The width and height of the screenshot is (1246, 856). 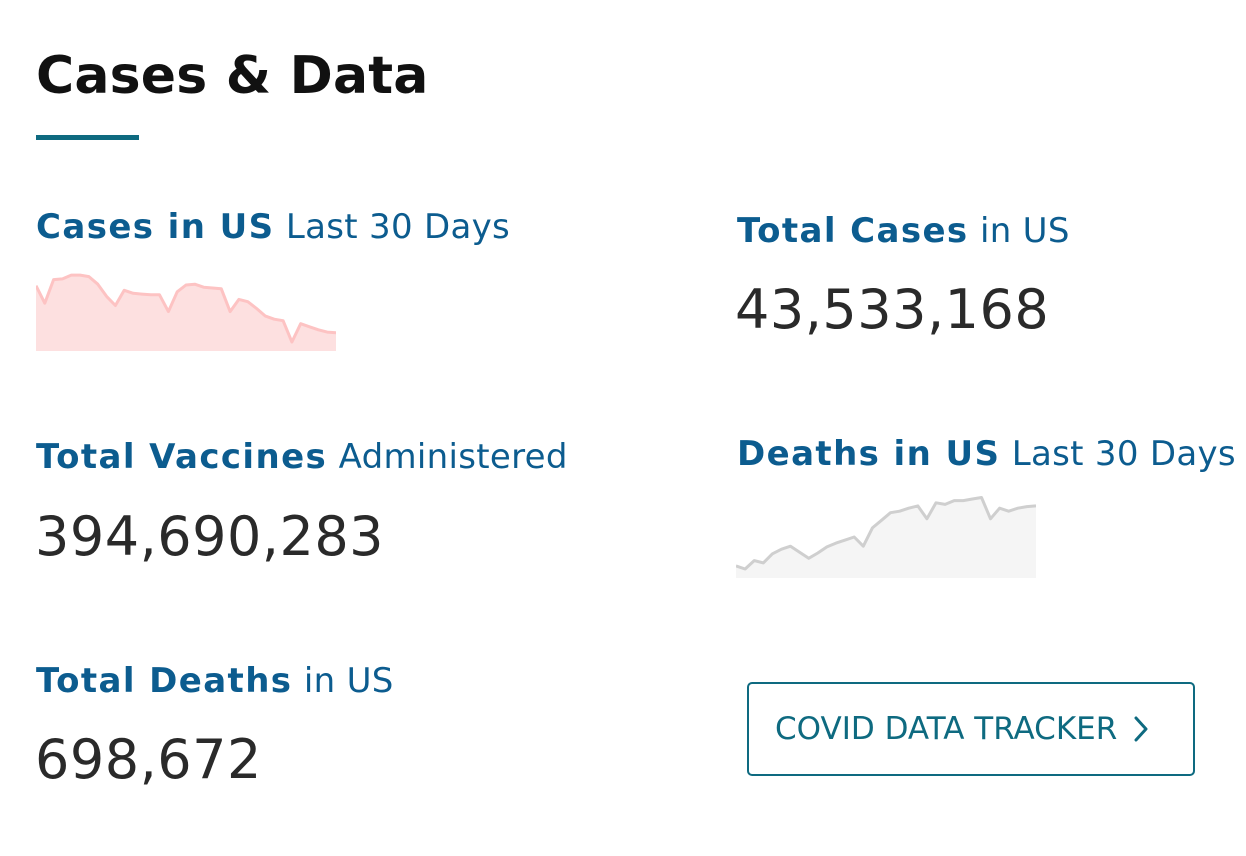 What do you see at coordinates (1123, 454) in the screenshot?
I see `deaths-us-label-light: Last 30 Days` at bounding box center [1123, 454].